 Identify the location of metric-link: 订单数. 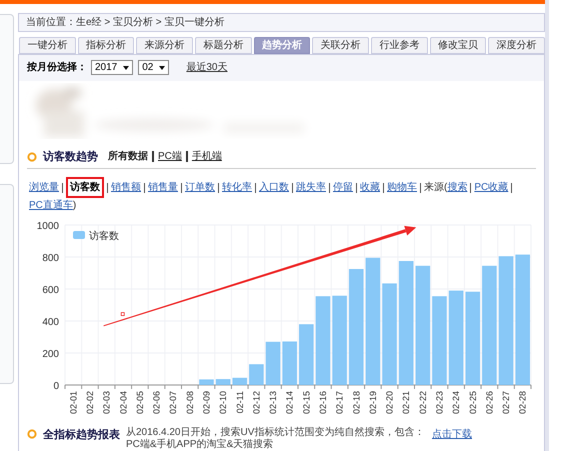
(200, 187).